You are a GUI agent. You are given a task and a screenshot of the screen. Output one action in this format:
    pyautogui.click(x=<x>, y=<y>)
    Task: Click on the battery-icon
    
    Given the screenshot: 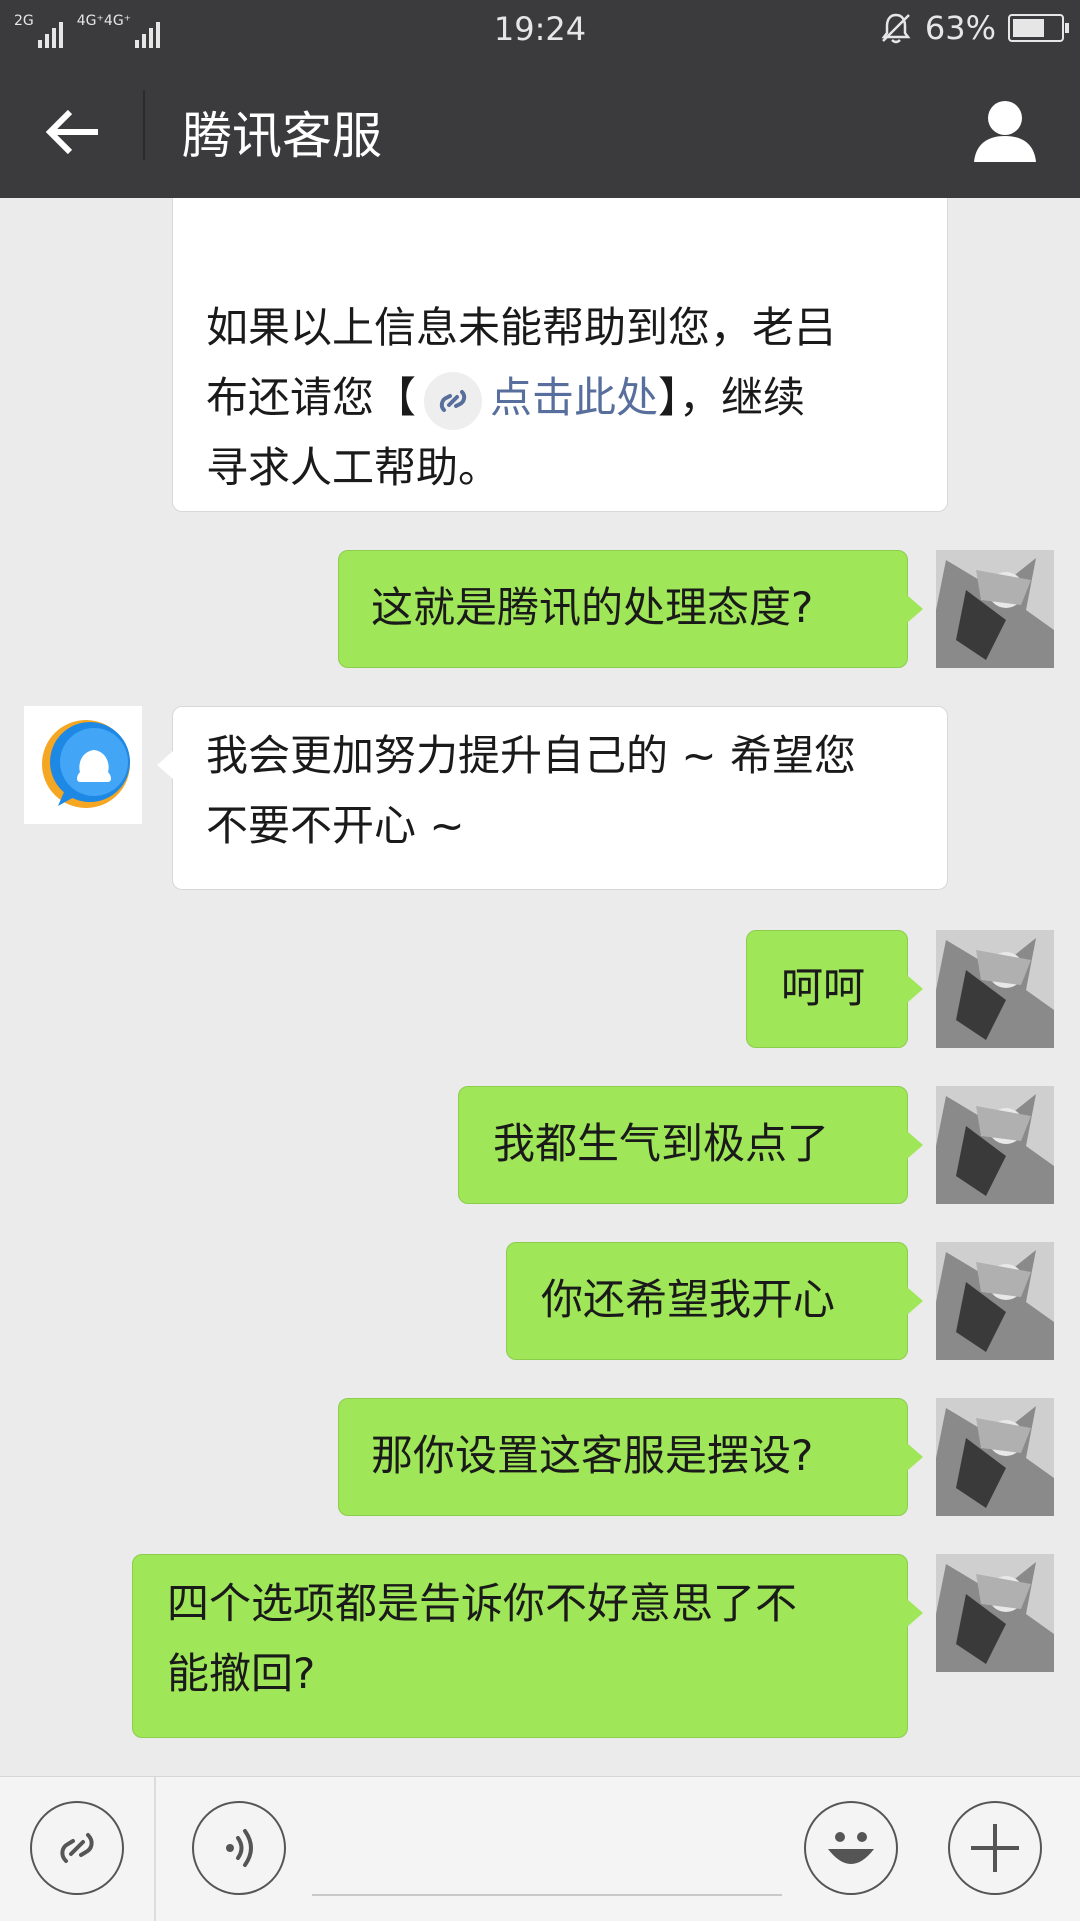 What is the action you would take?
    pyautogui.click(x=1038, y=28)
    